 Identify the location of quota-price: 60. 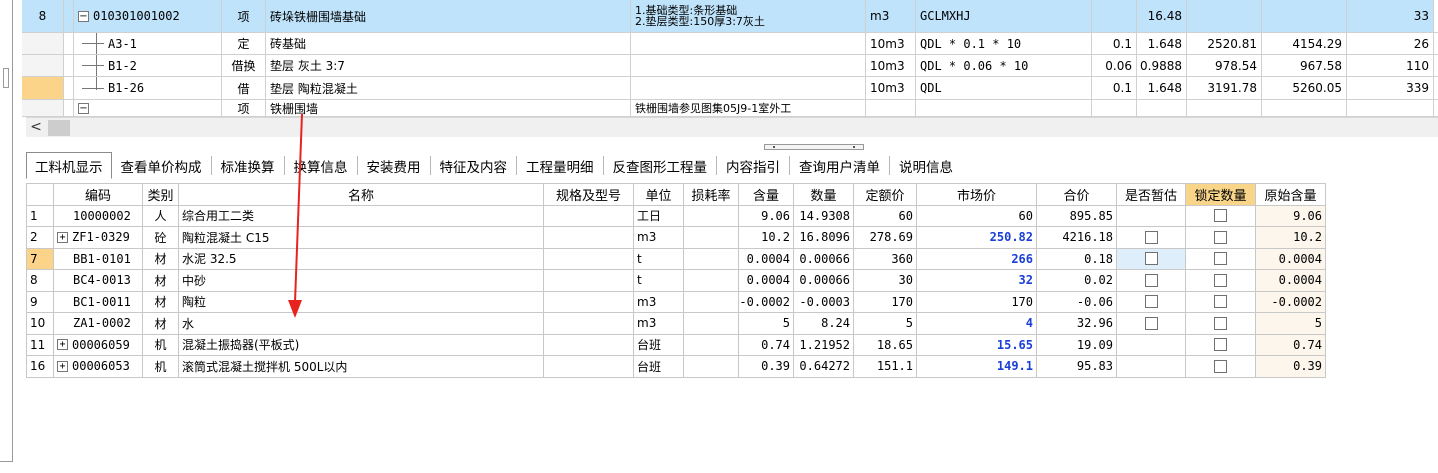
(885, 216).